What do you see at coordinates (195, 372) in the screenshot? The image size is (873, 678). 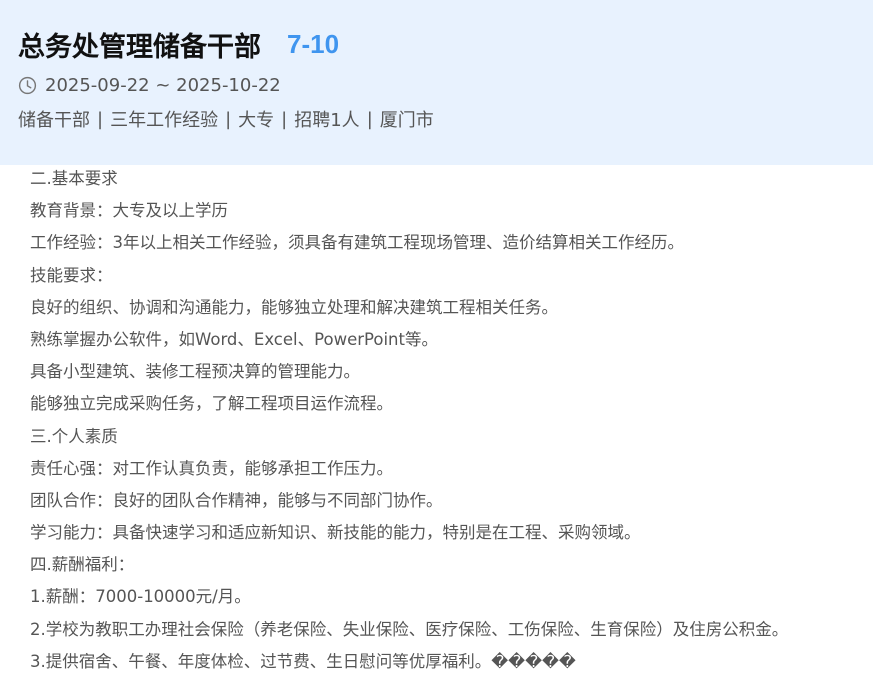 I see `description-line: 具备小型建筑、装修工程预决算的管理能力。` at bounding box center [195, 372].